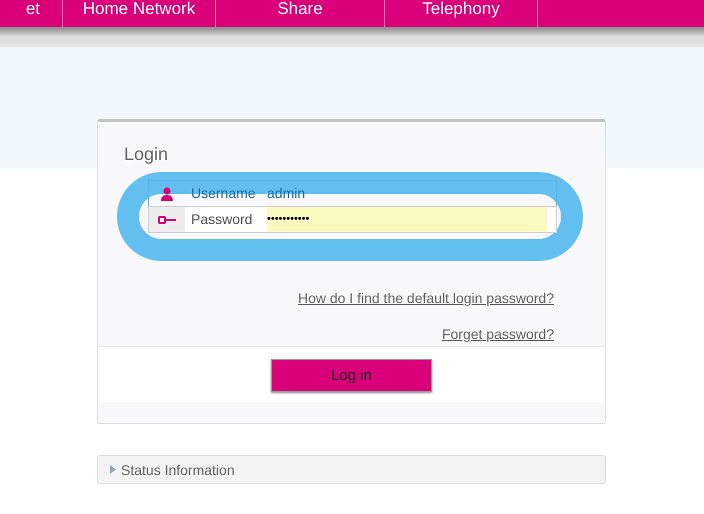 Image resolution: width=704 pixels, height=514 pixels. What do you see at coordinates (498, 334) in the screenshot?
I see `help-link: Forget password?` at bounding box center [498, 334].